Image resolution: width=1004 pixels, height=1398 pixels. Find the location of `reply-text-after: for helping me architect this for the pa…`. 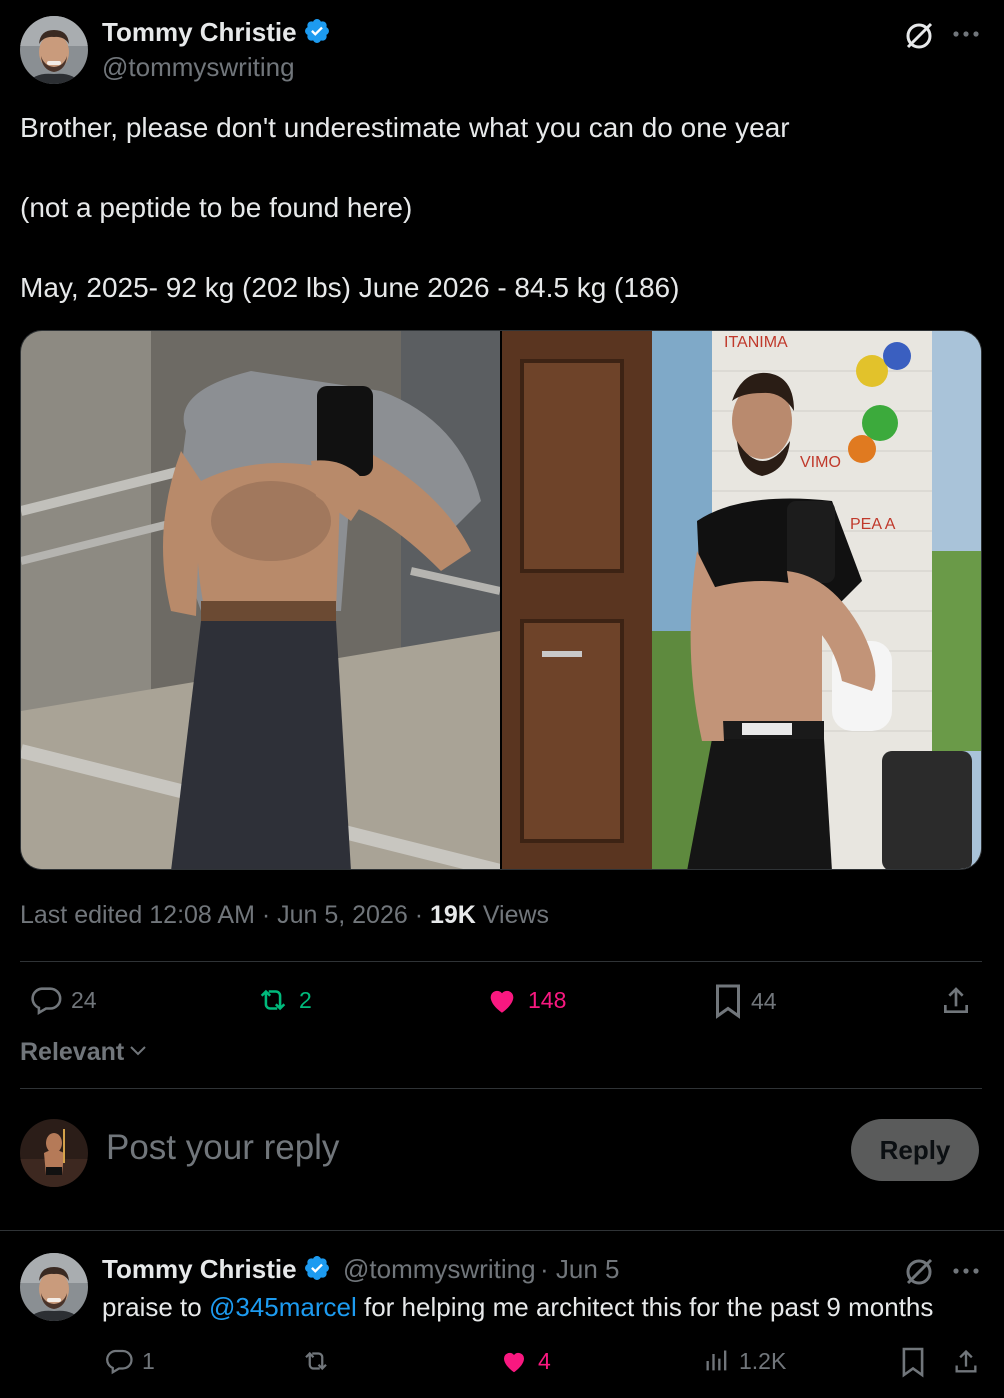

reply-text-after: for helping me architect this for the pa… is located at coordinates (645, 1307).